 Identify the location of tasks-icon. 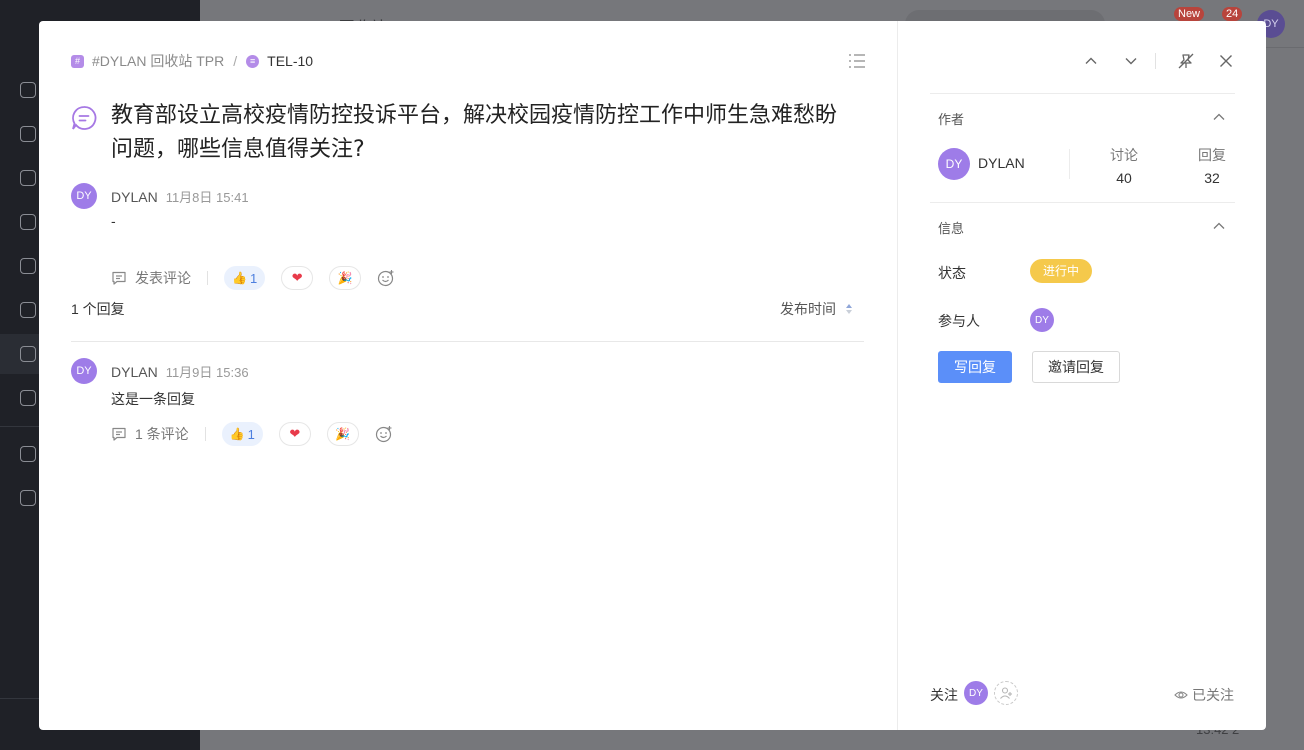
(28, 178).